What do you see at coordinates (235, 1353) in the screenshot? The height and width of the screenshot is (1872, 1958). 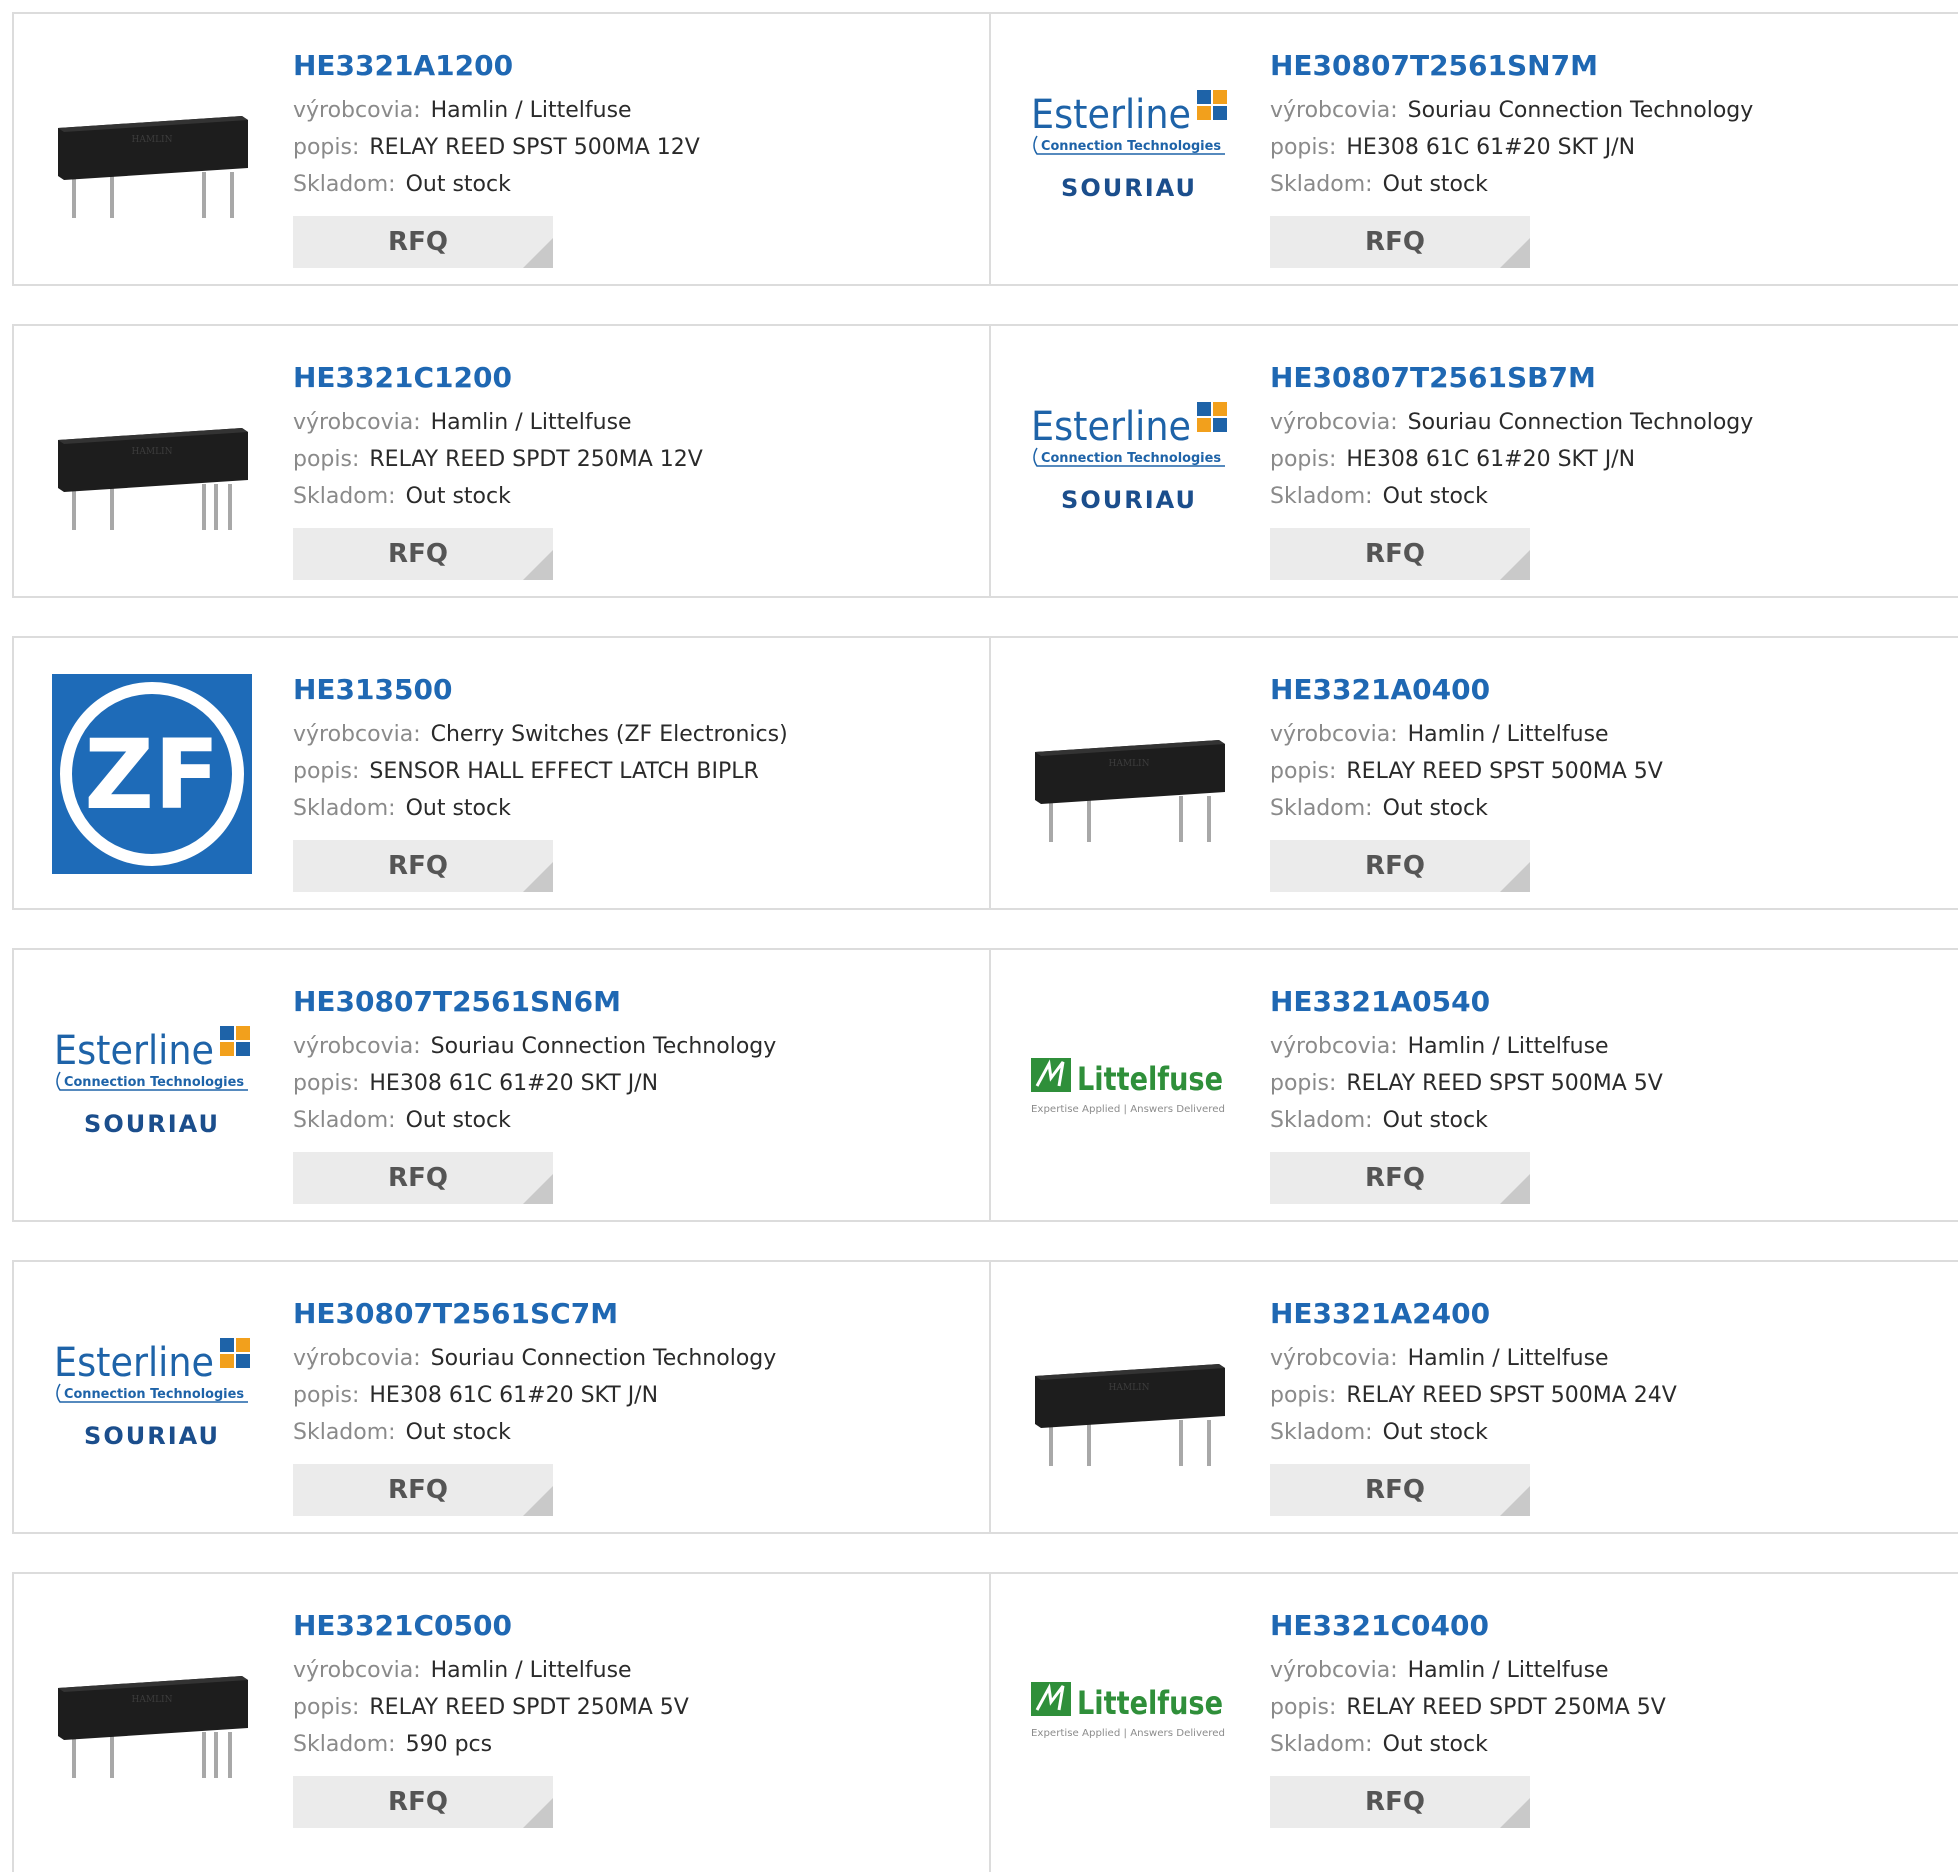 I see `esterline-star-icon` at bounding box center [235, 1353].